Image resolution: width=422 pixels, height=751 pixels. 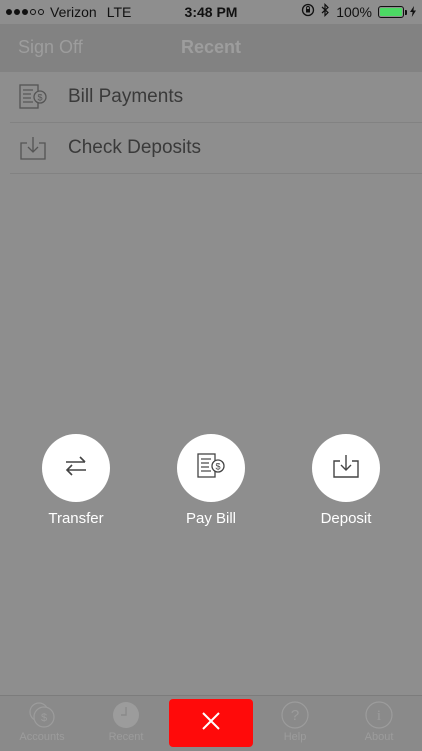 What do you see at coordinates (216, 97) in the screenshot?
I see `list-item-bill-payments: $ Bill Payments` at bounding box center [216, 97].